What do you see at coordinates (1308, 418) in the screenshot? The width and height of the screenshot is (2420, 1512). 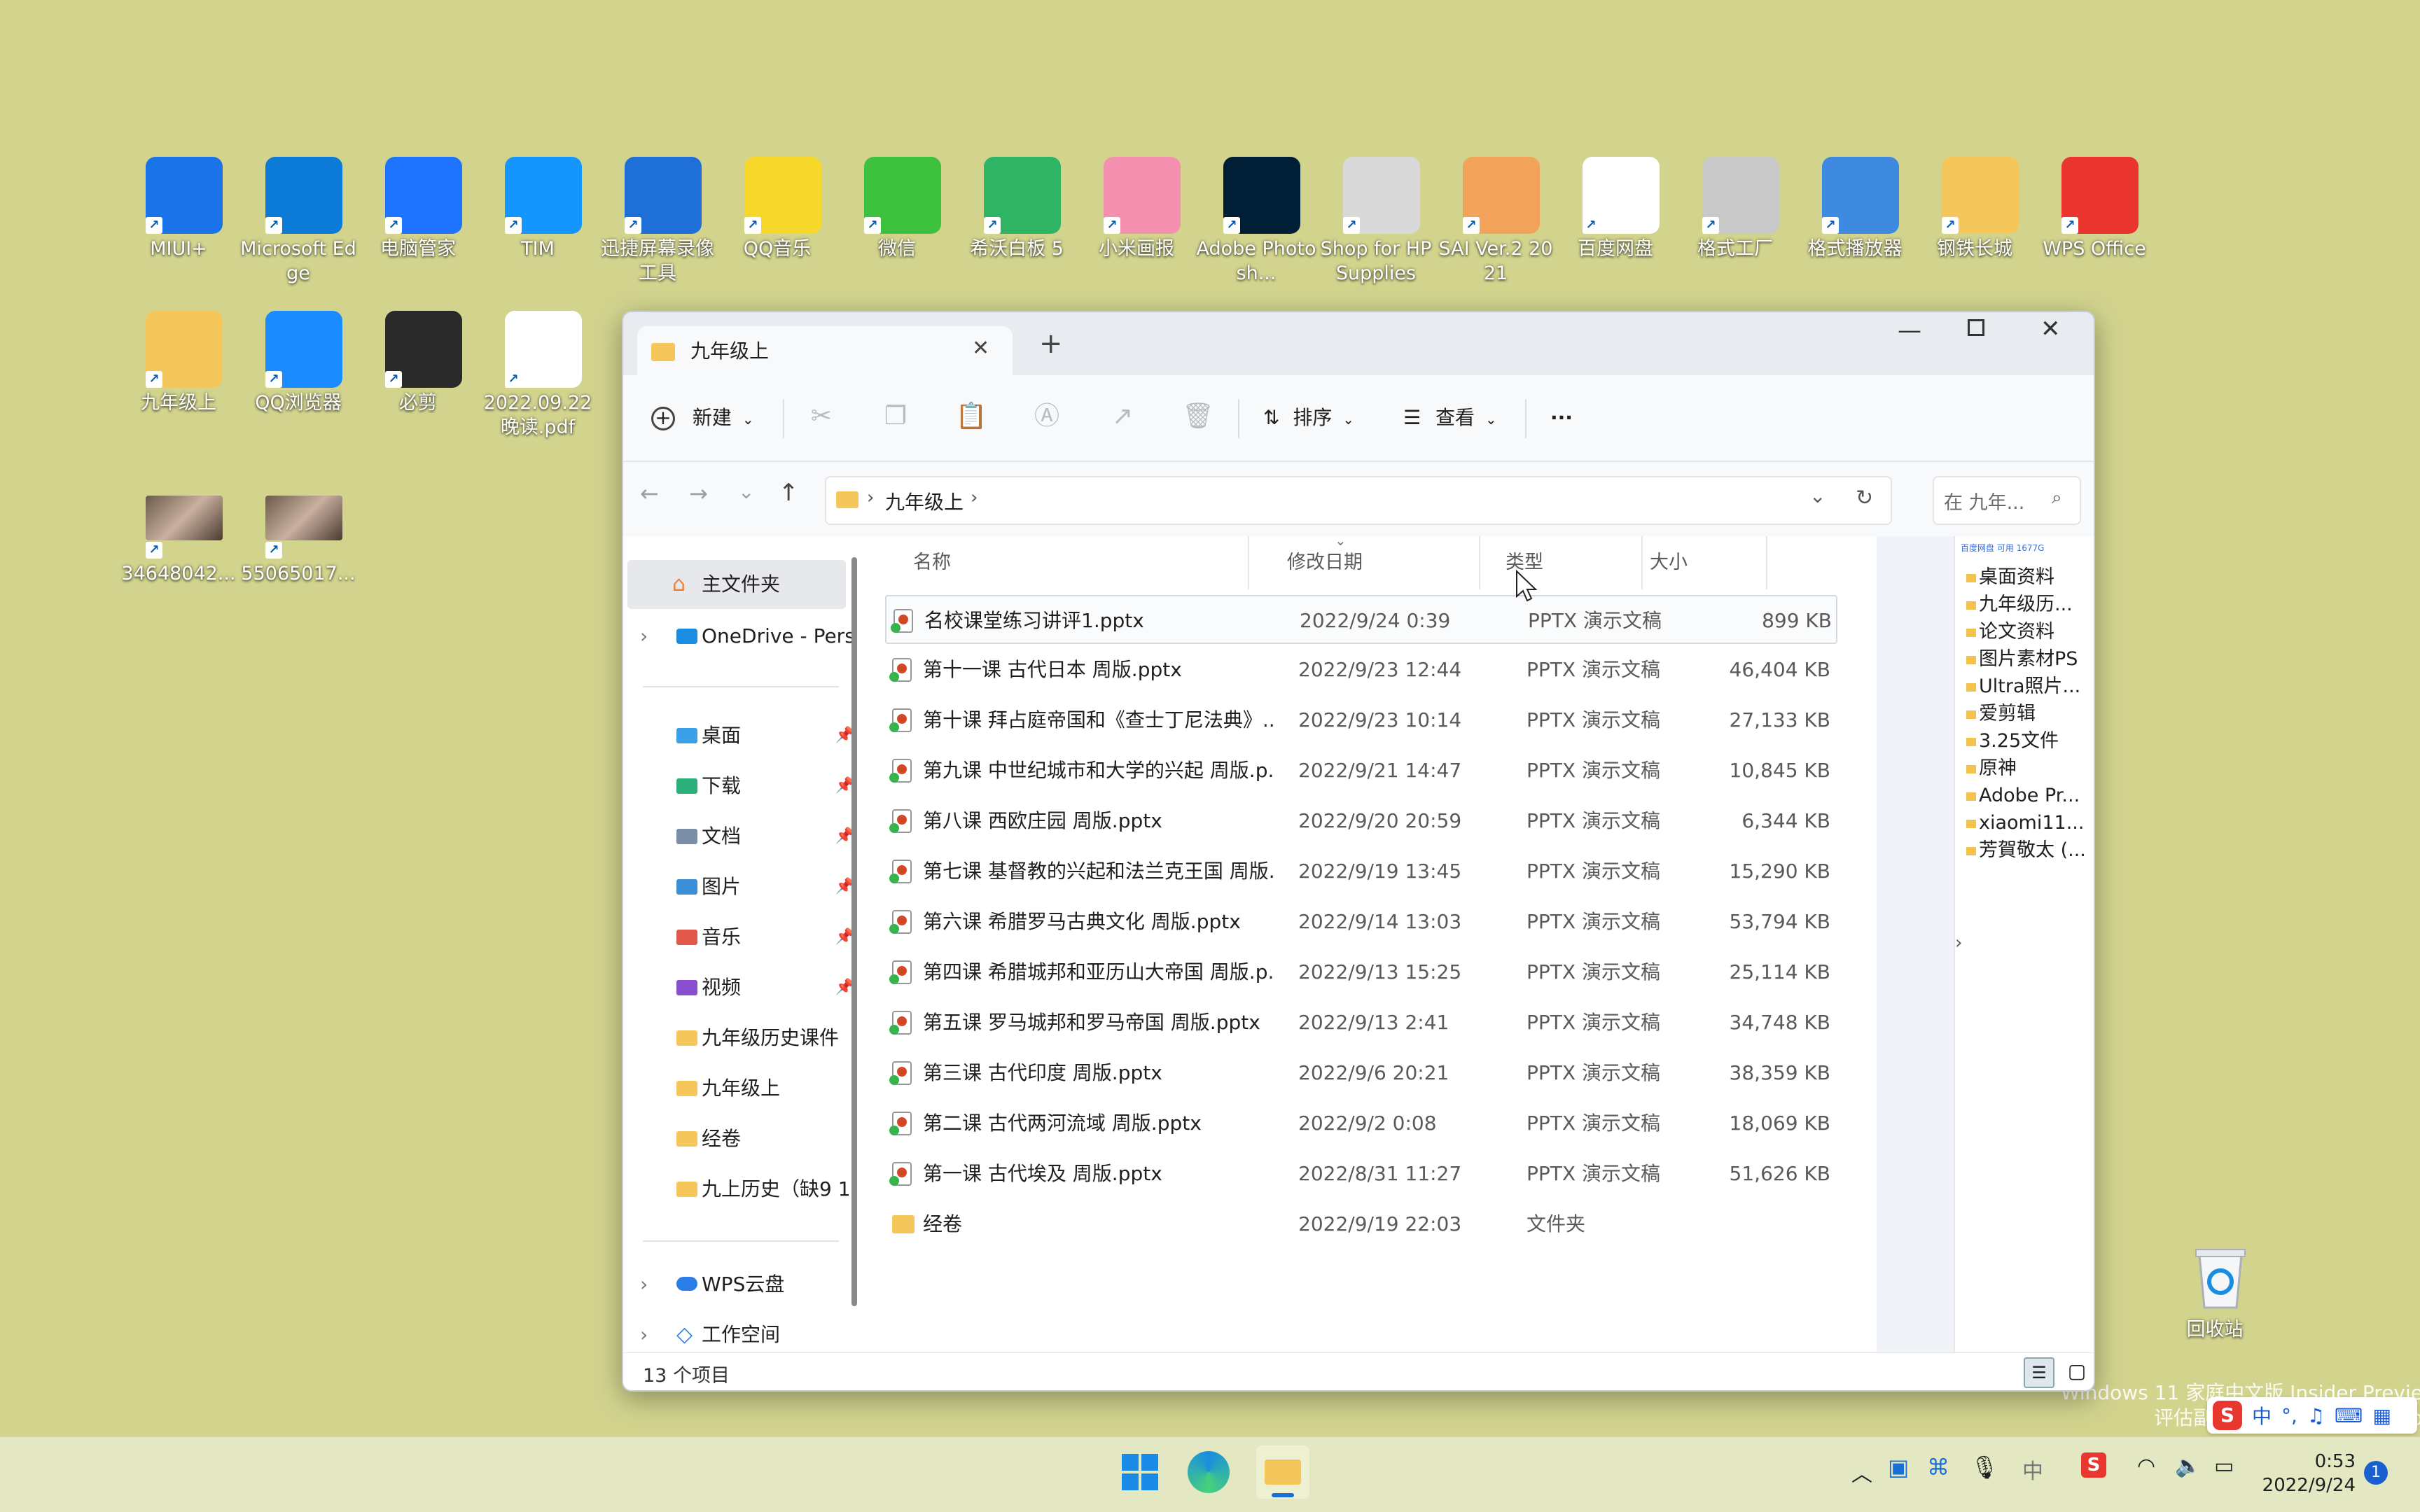 I see `sort-button: ⇅ 排序 ⌄` at bounding box center [1308, 418].